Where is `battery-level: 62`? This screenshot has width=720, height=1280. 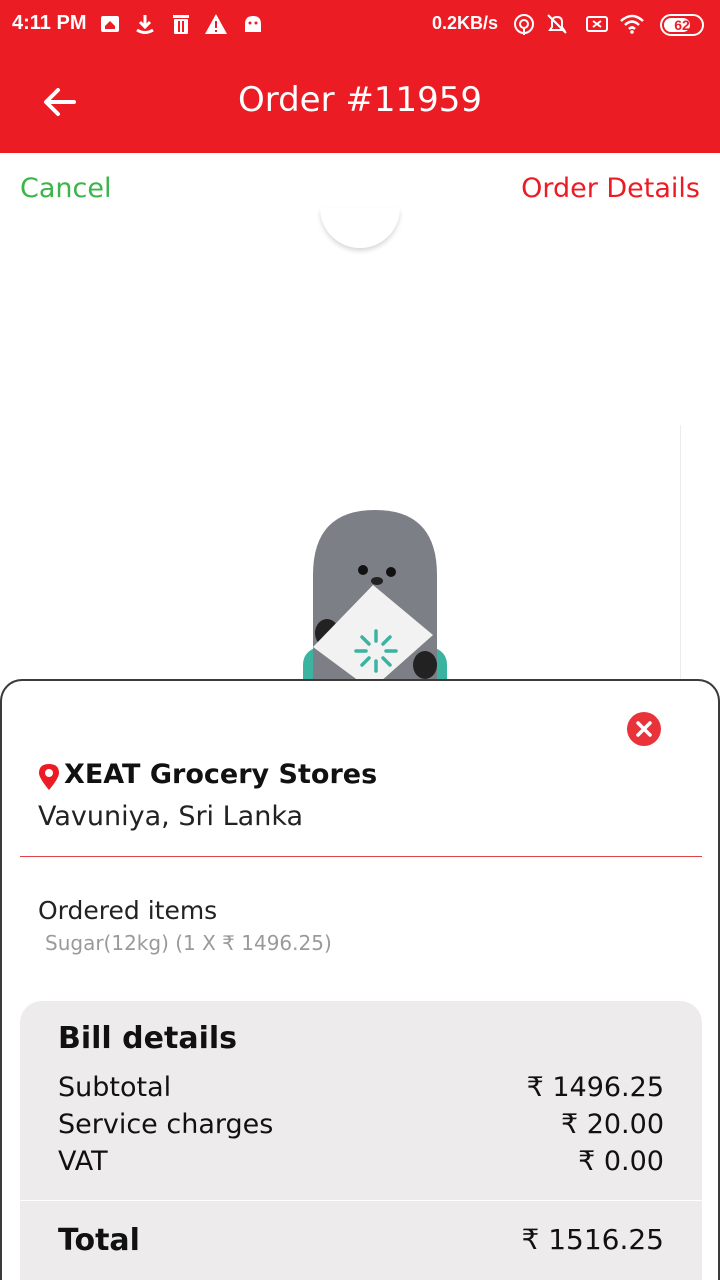 battery-level: 62 is located at coordinates (682, 25).